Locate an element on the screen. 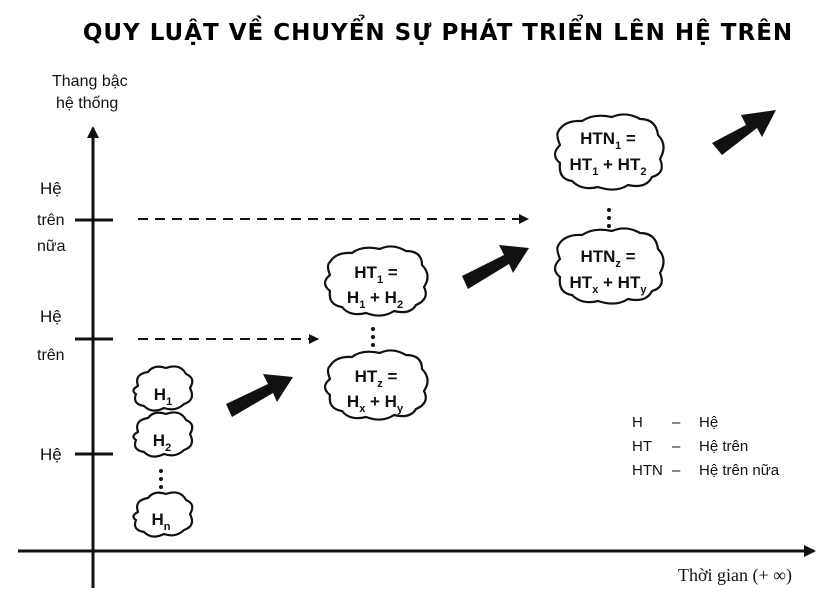  legend-dash-h: – is located at coordinates (676, 422).